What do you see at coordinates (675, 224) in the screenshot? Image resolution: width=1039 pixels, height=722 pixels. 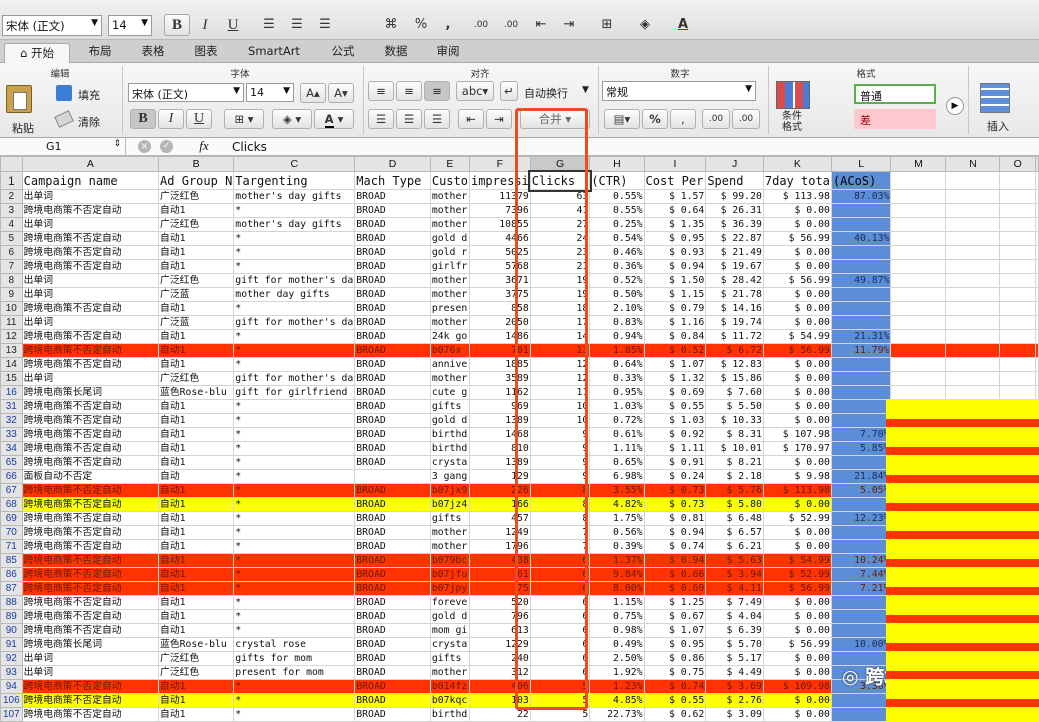 I see `cell: $ 1.35` at bounding box center [675, 224].